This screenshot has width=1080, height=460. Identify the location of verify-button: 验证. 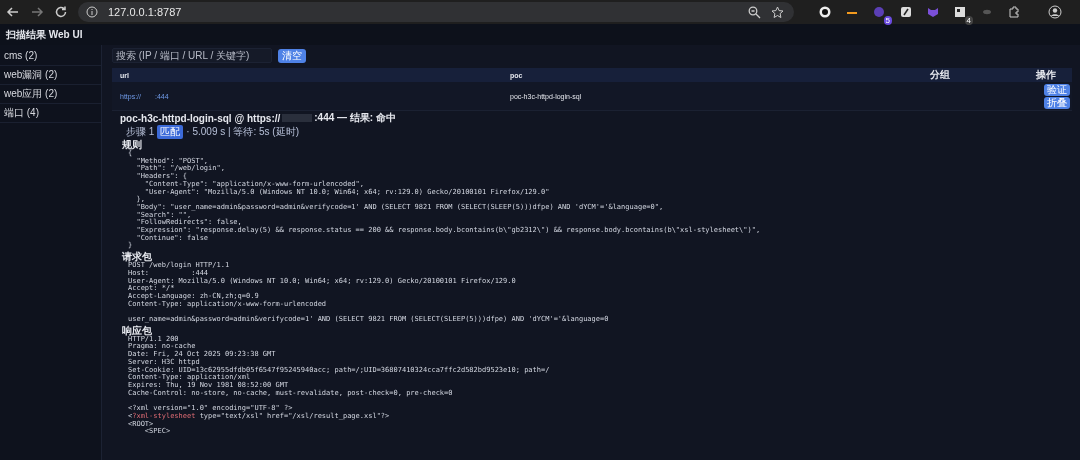
(1057, 89).